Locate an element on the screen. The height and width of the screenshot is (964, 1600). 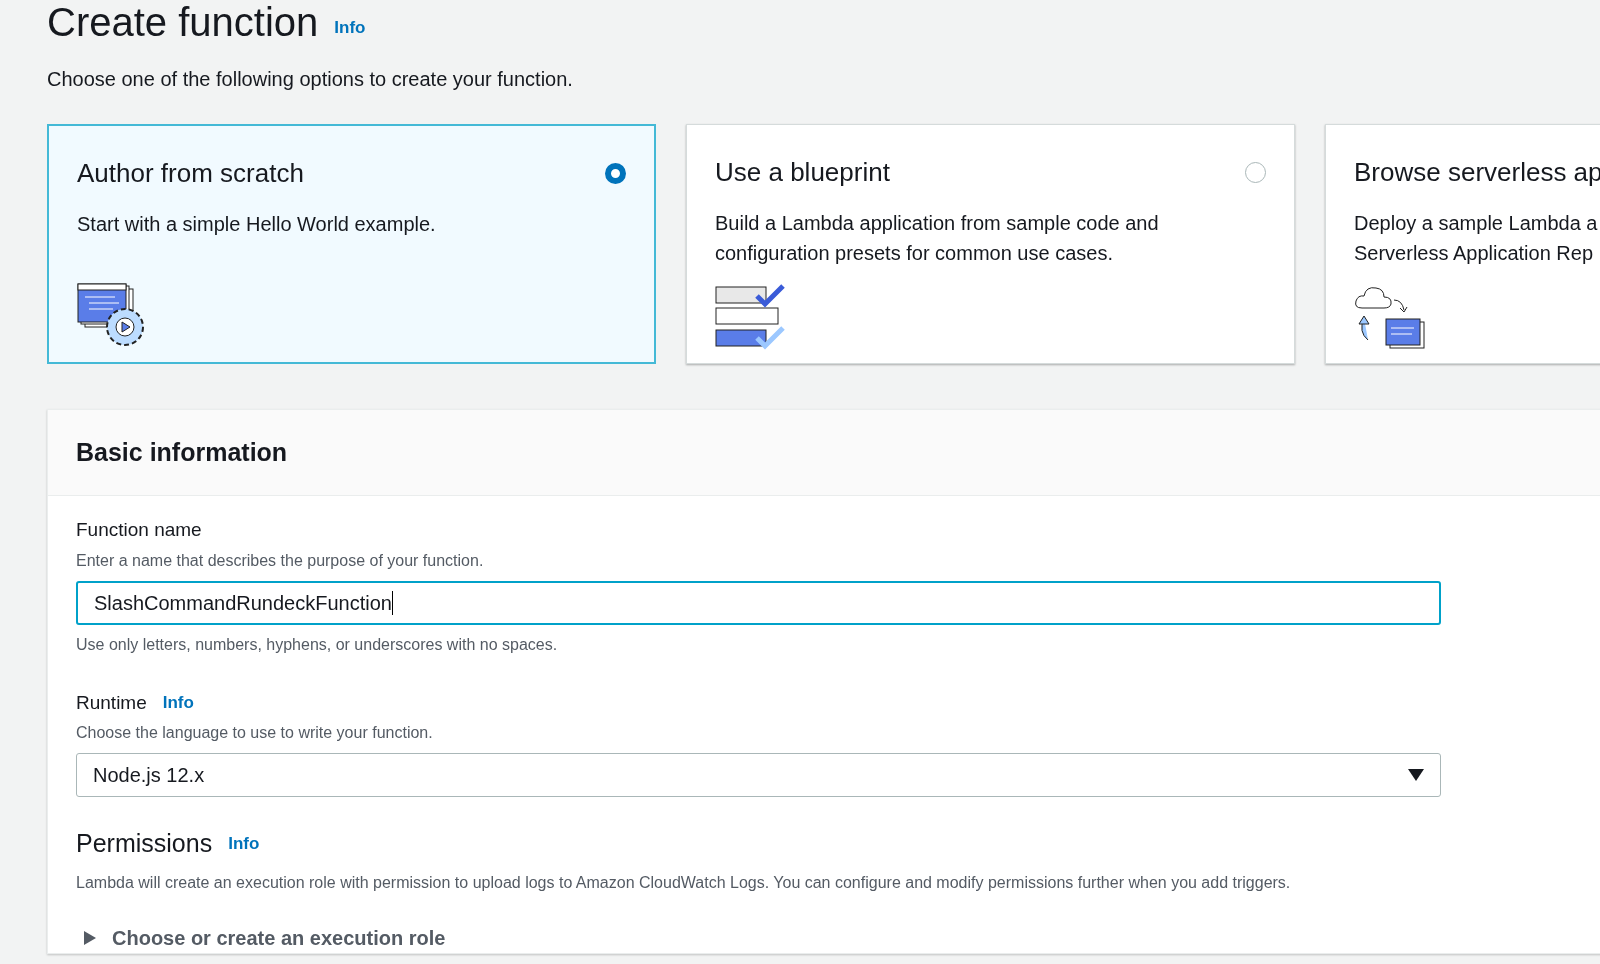
section-label: Permissions is located at coordinates (144, 843).